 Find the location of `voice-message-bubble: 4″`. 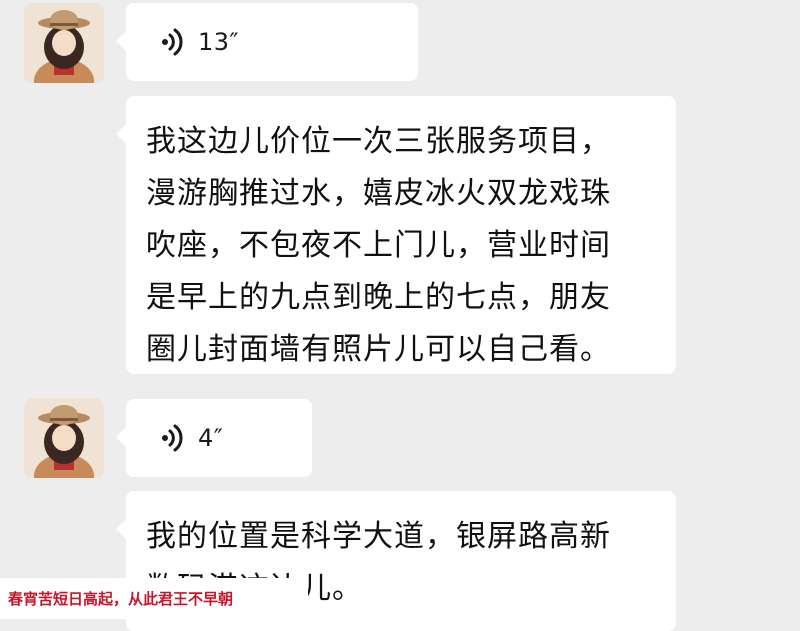

voice-message-bubble: 4″ is located at coordinates (214, 438).